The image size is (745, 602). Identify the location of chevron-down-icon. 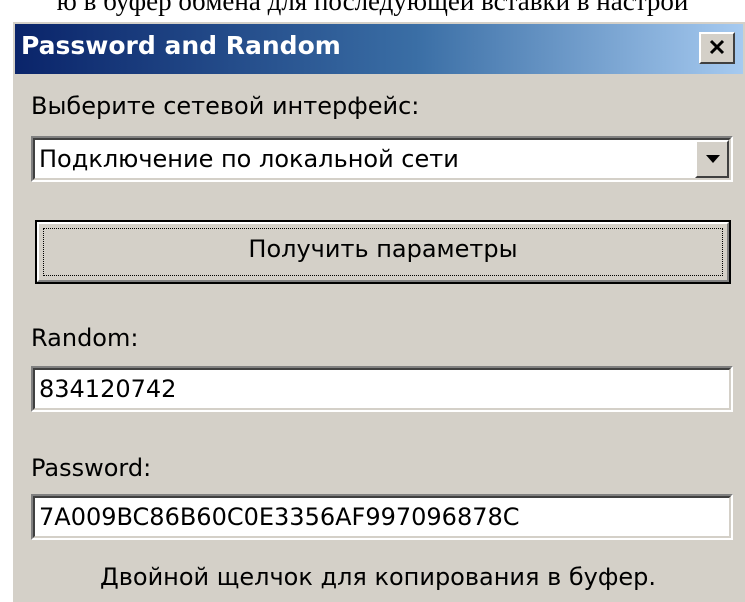
(713, 159).